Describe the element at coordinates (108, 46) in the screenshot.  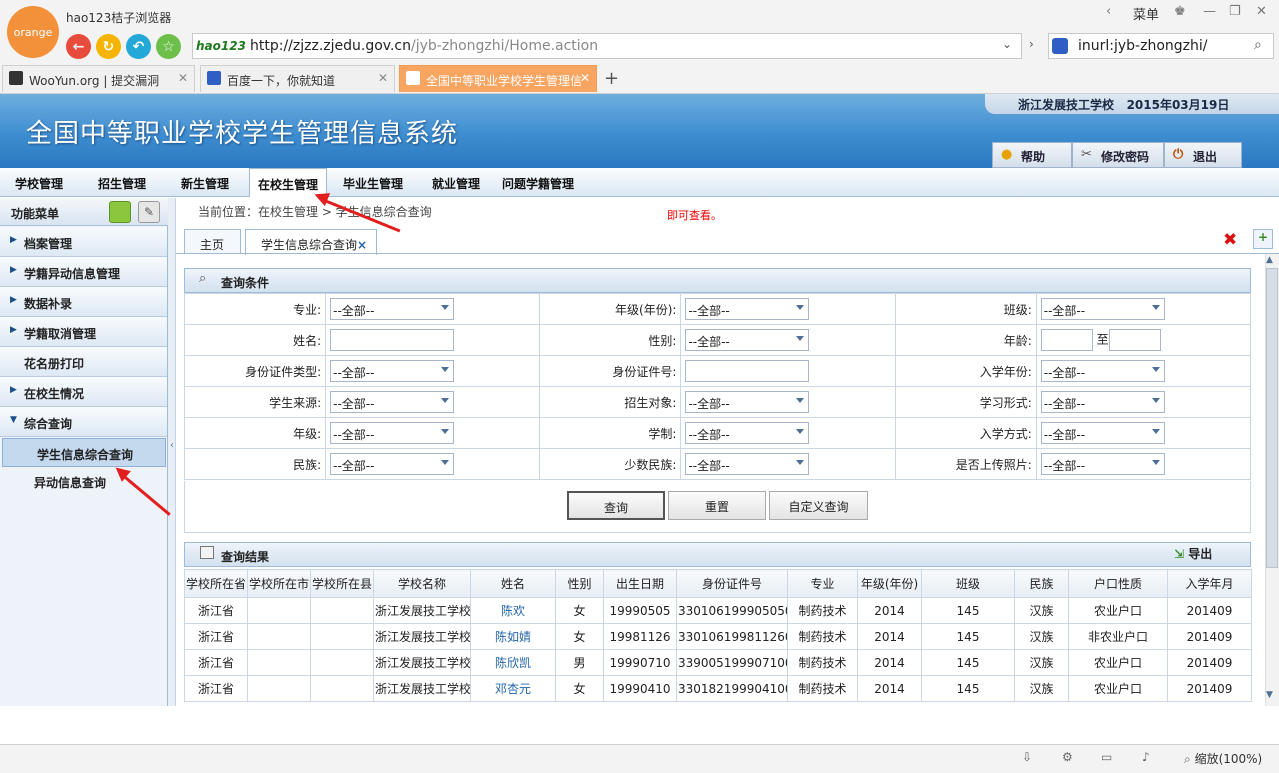
I see `refresh-icon: ↻` at that location.